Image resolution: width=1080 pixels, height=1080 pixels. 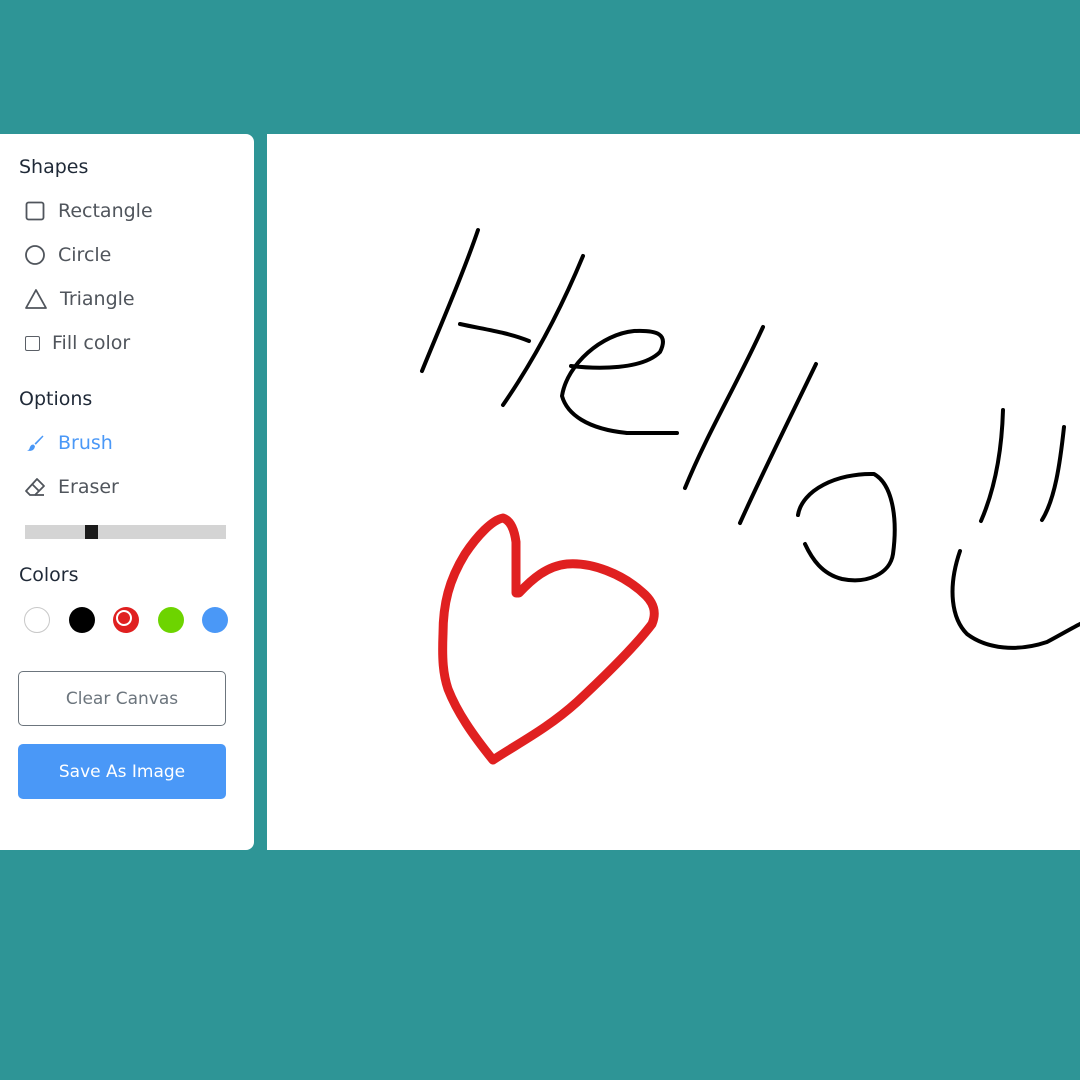 What do you see at coordinates (105, 211) in the screenshot?
I see `shape-rectangle-label: Rectangle` at bounding box center [105, 211].